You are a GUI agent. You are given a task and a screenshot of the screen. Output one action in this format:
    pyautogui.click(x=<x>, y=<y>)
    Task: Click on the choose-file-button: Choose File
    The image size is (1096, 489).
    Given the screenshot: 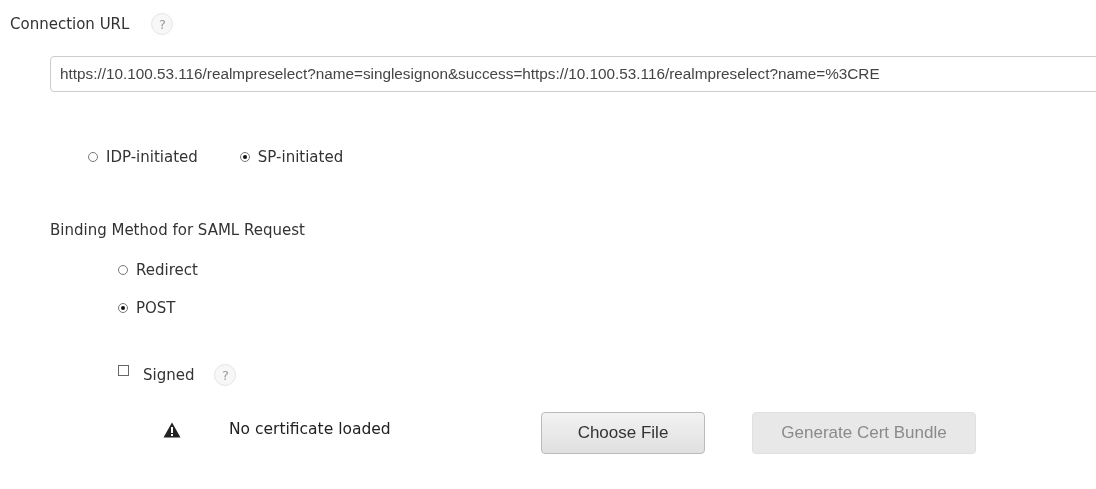 What is the action you would take?
    pyautogui.click(x=623, y=433)
    